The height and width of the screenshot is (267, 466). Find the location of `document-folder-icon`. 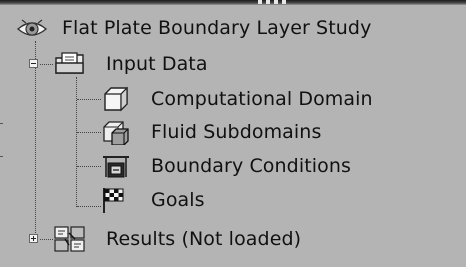

document-folder-icon is located at coordinates (70, 66).